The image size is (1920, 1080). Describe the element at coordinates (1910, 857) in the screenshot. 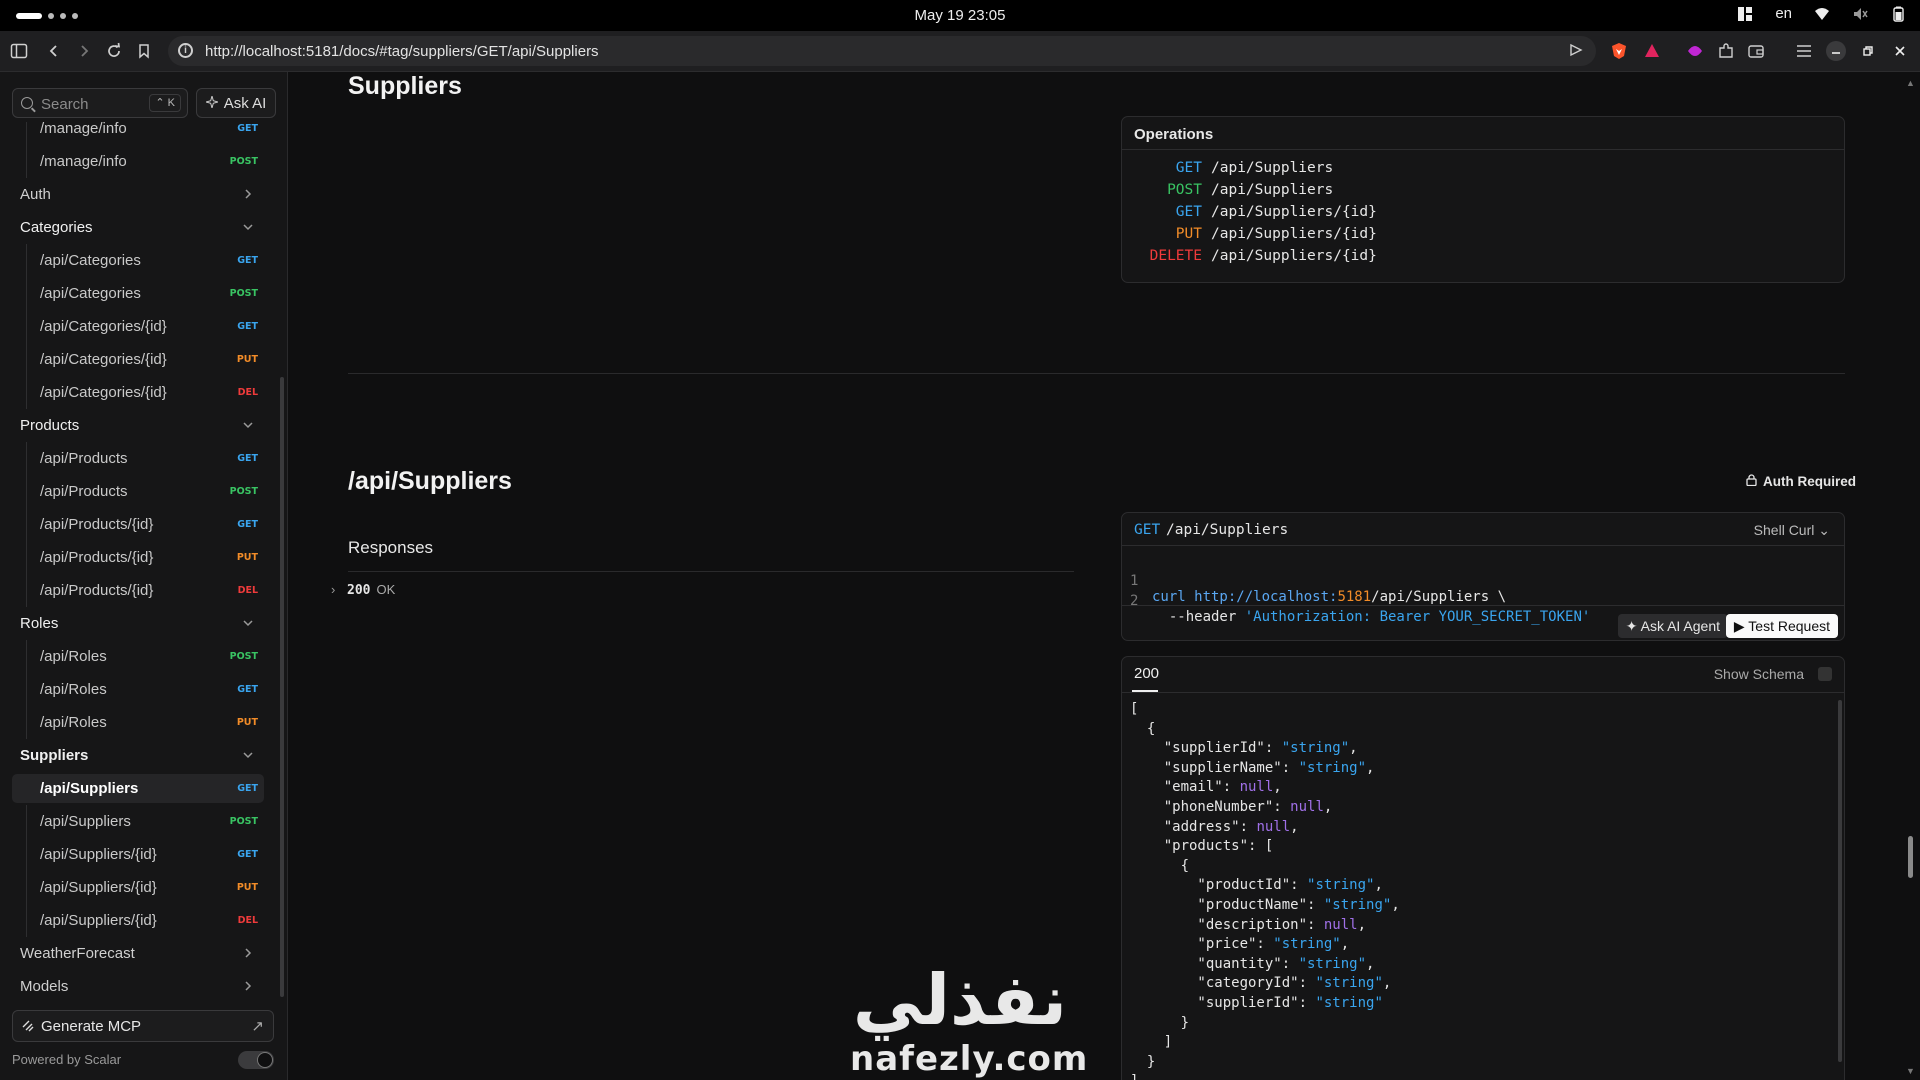

I see `page-scroll-thumb` at that location.